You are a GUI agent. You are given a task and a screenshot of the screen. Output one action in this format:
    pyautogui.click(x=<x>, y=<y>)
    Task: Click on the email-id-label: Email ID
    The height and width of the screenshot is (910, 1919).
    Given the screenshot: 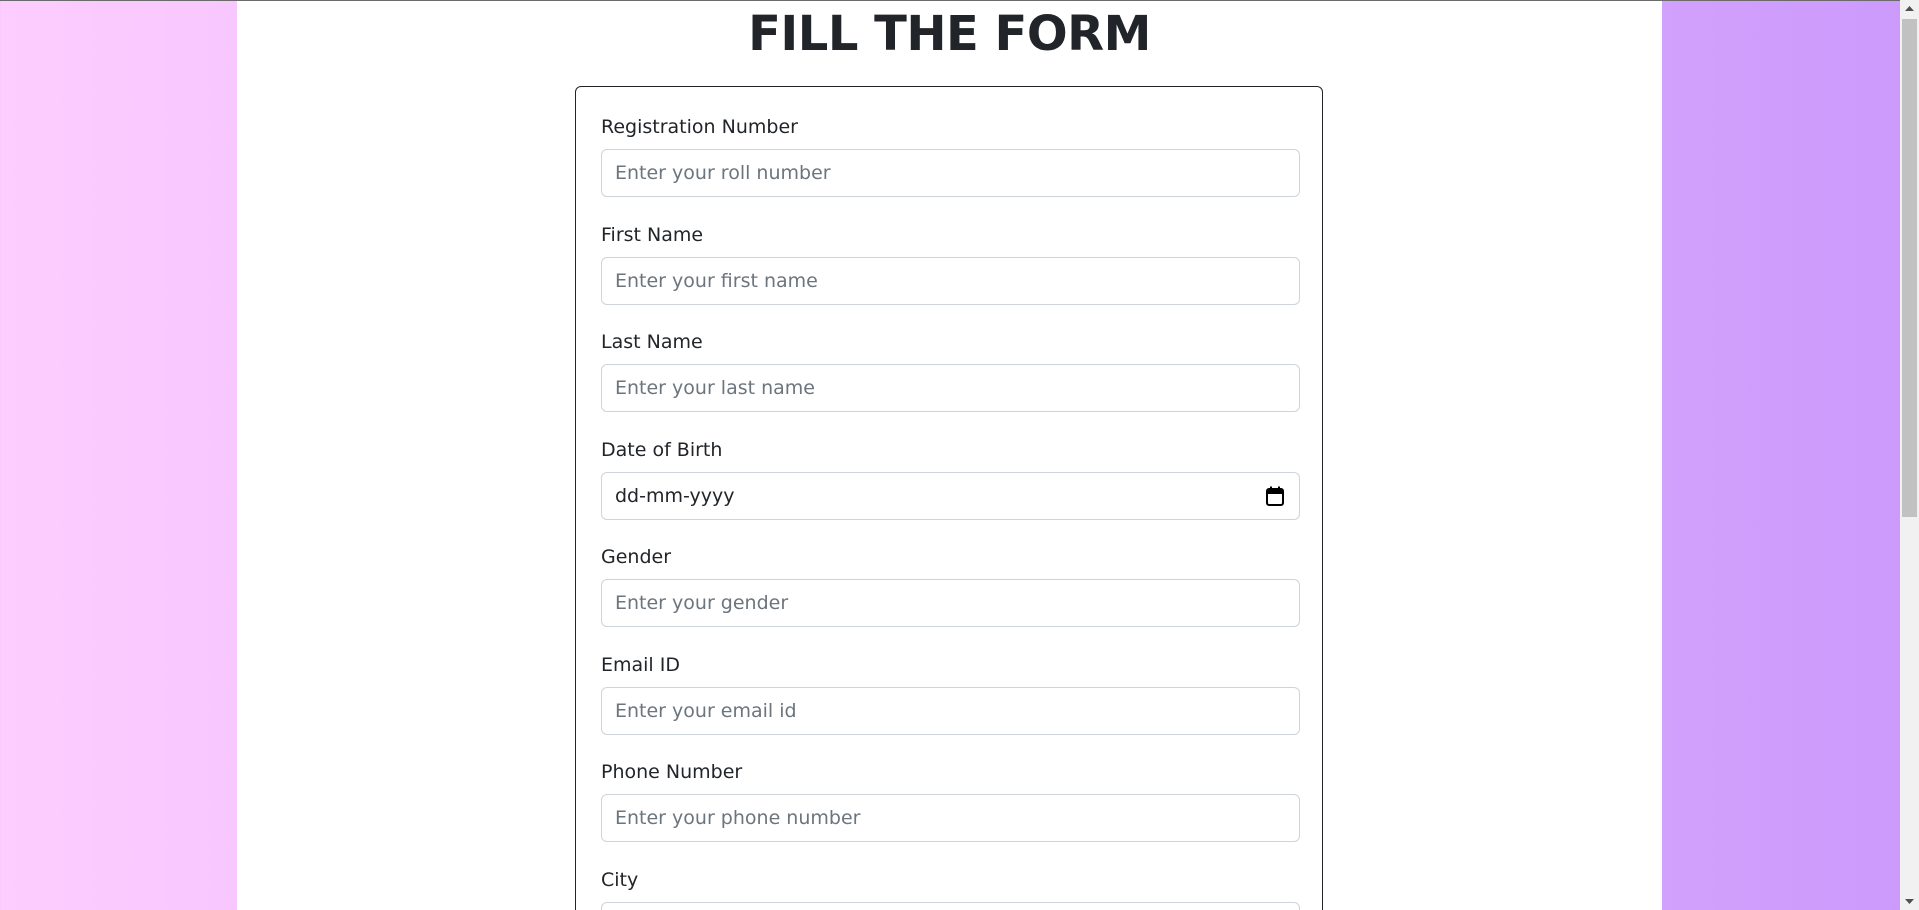 What is the action you would take?
    pyautogui.click(x=640, y=665)
    